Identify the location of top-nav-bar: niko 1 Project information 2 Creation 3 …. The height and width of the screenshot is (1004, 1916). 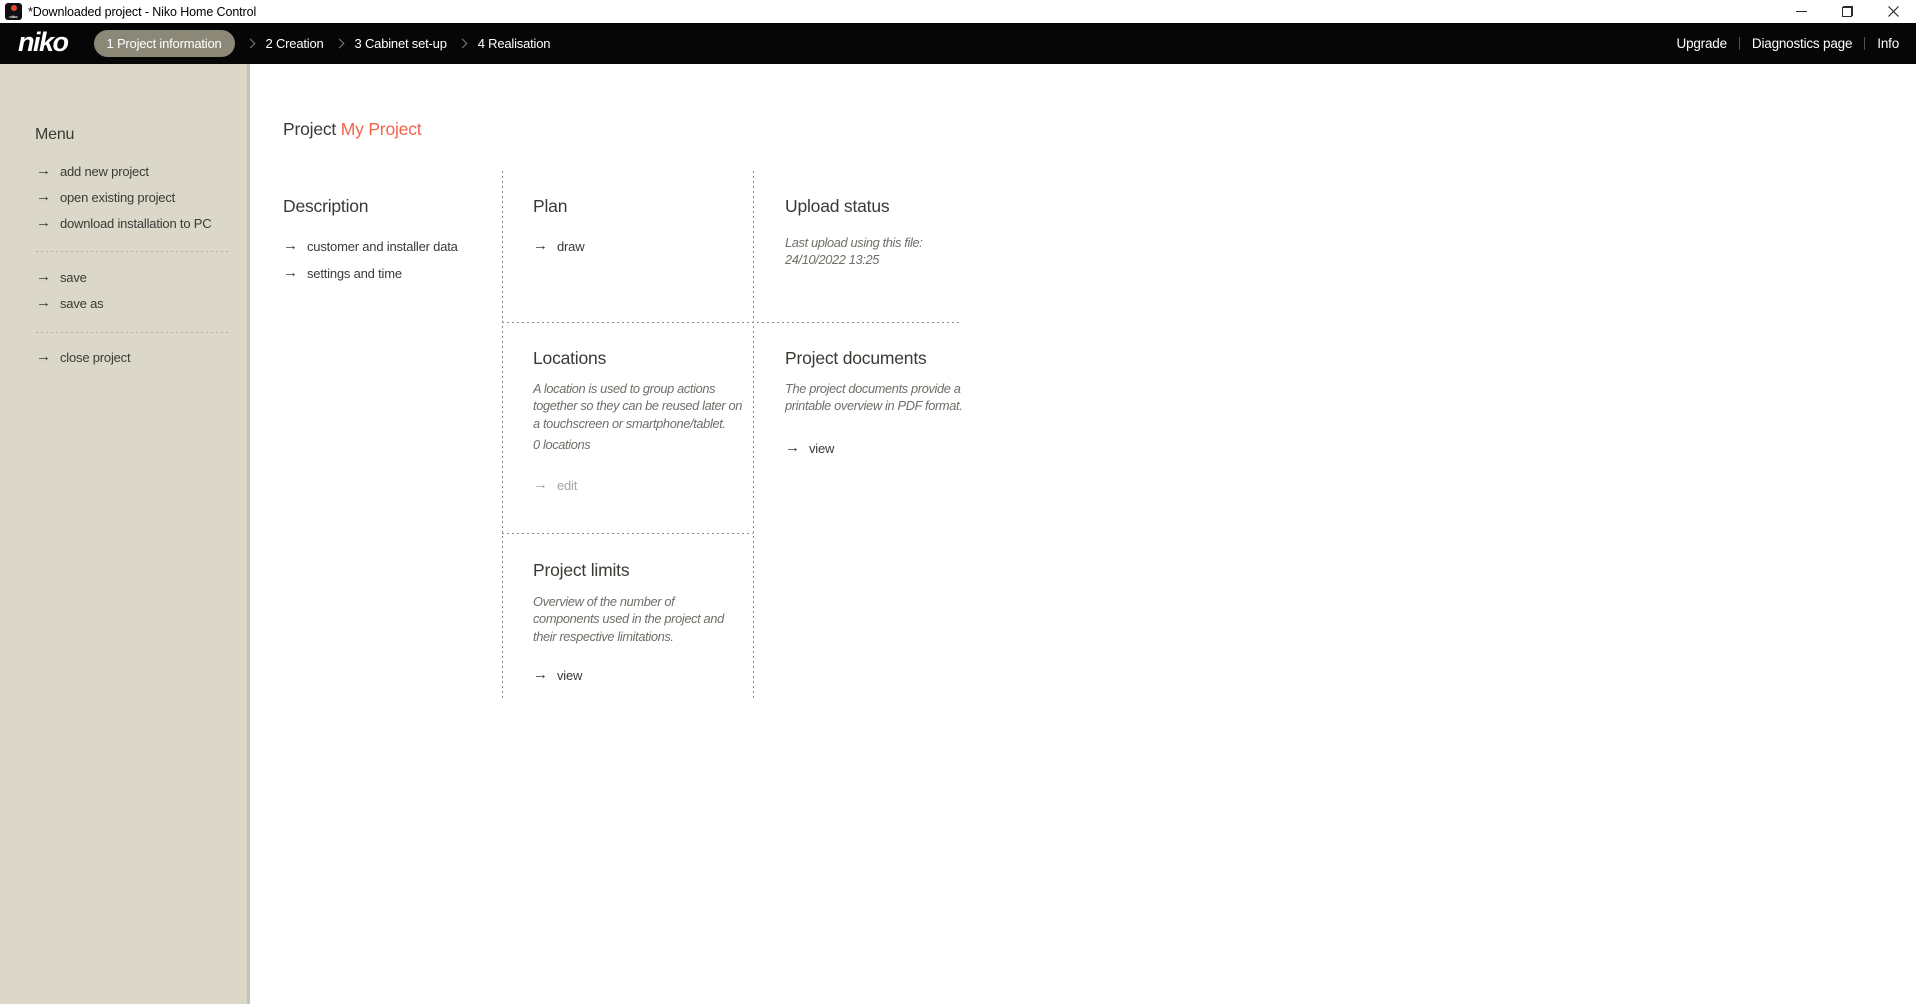
(958, 43).